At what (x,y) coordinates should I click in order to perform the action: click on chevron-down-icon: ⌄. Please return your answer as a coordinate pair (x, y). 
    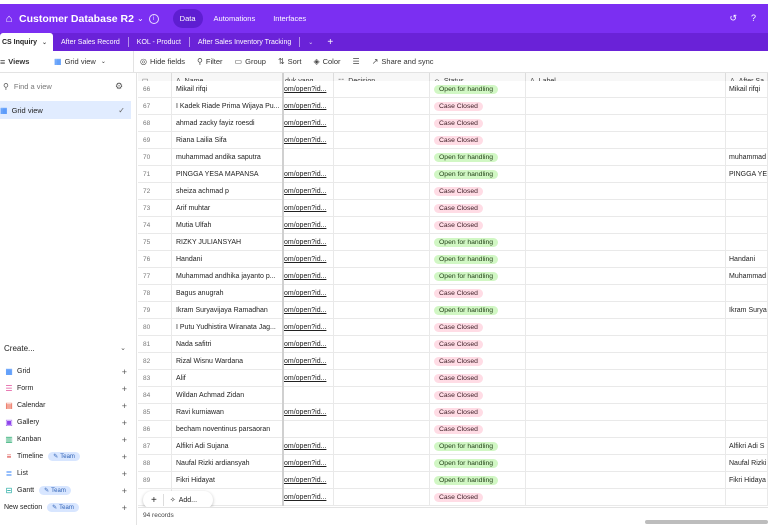
    Looking at the image, I should click on (44, 42).